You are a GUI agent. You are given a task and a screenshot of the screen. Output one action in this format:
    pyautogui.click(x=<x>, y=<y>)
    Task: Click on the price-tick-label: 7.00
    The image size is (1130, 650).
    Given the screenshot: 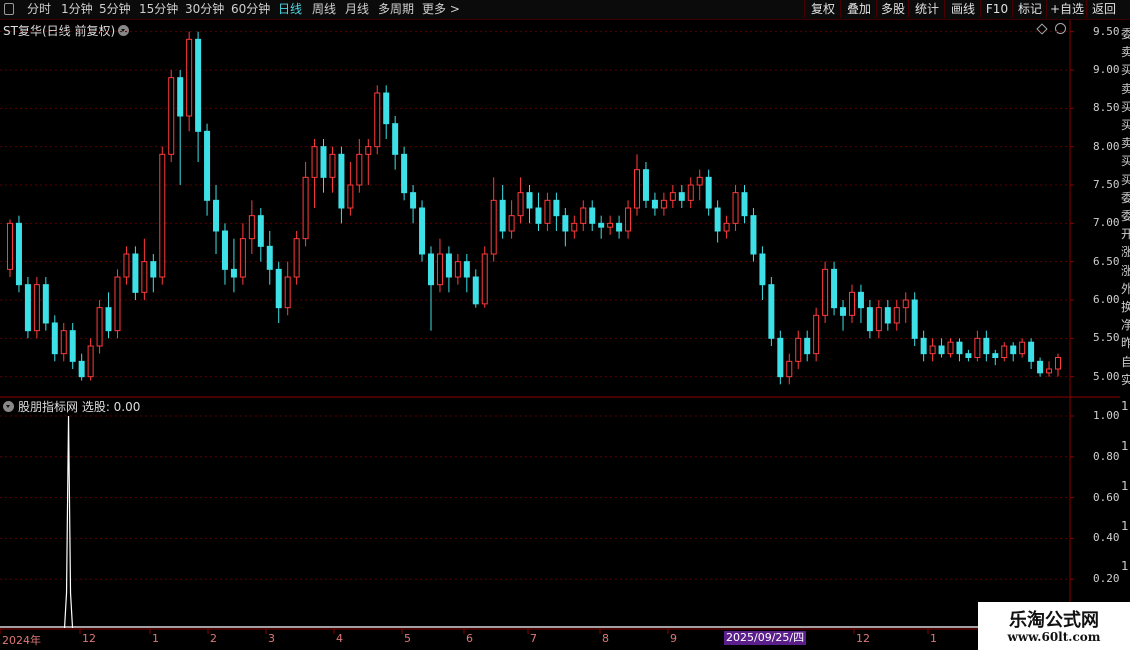 What is the action you would take?
    pyautogui.click(x=1106, y=223)
    